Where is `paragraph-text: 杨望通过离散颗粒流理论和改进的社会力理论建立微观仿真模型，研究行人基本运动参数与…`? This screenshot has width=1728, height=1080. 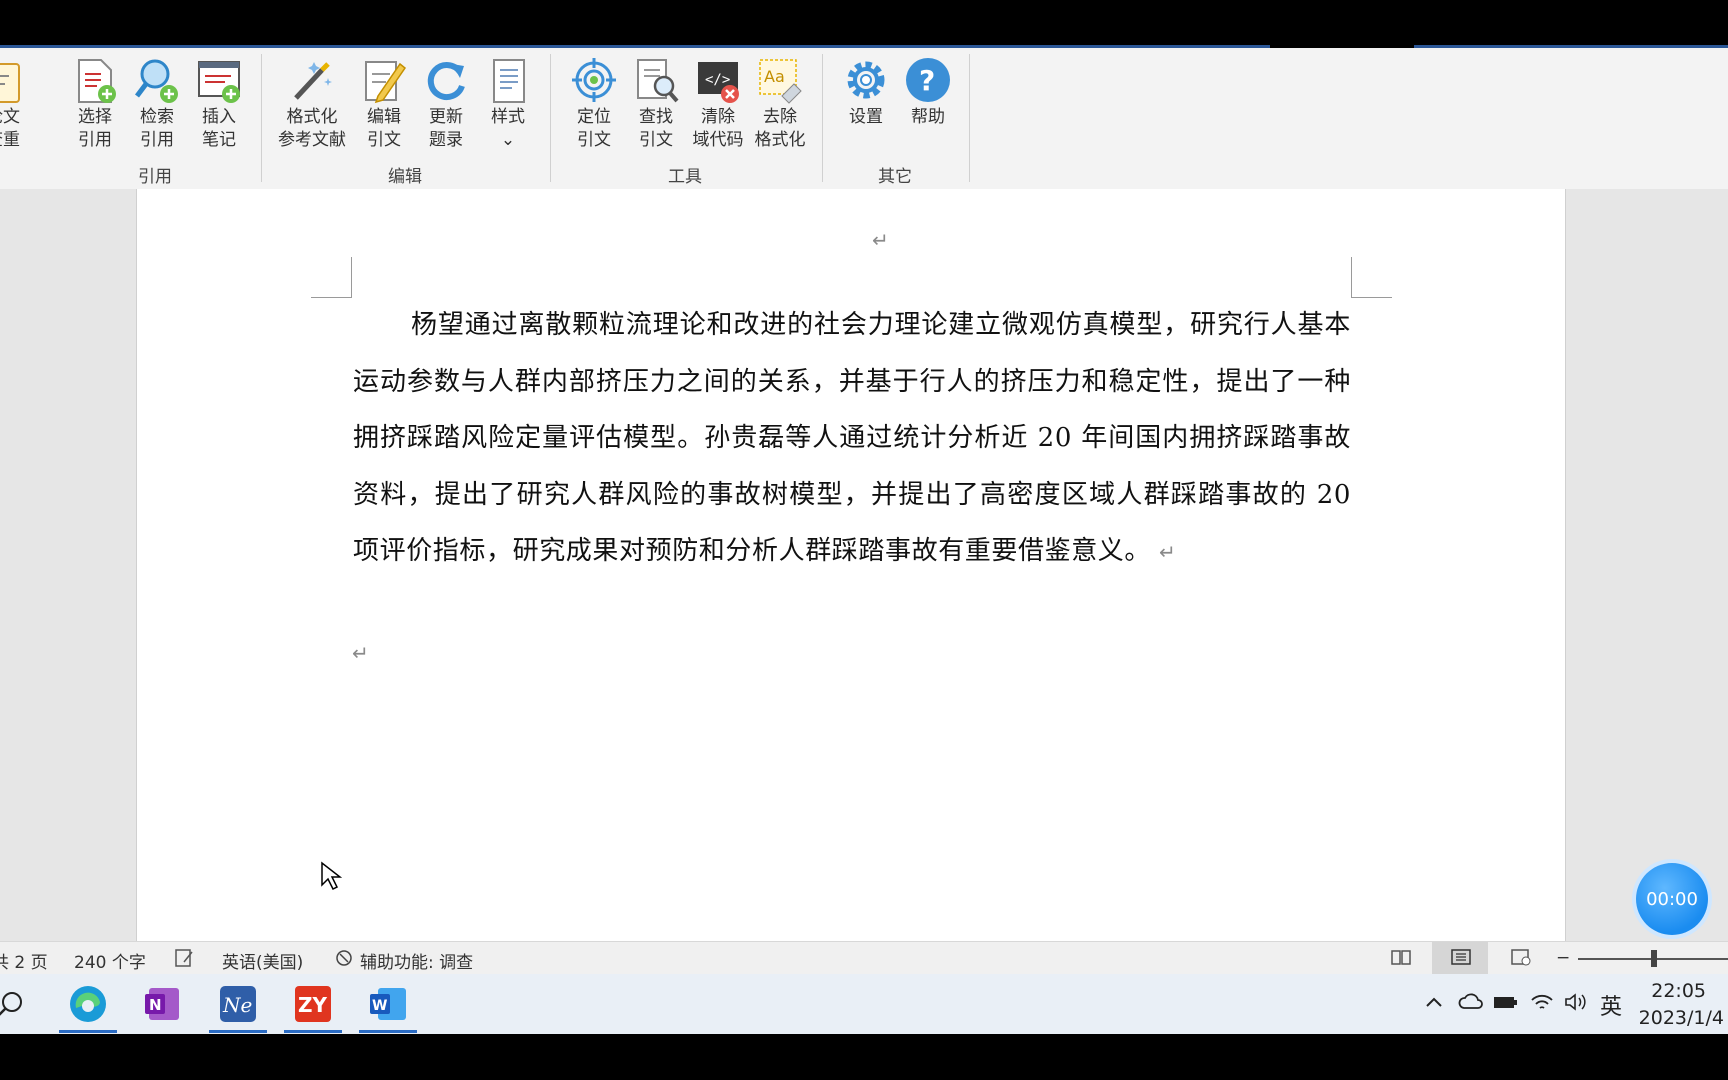
paragraph-text: 杨望通过离散颗粒流理论和改进的社会力理论建立微观仿真模型，研究行人基本运动参数与… is located at coordinates (852, 438).